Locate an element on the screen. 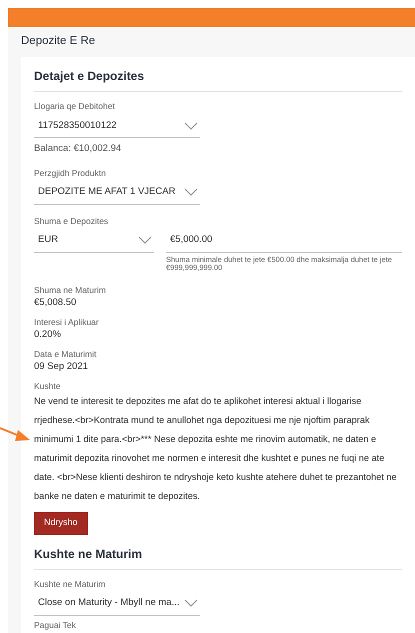  field-value: 09 Sep 2021 is located at coordinates (61, 367).